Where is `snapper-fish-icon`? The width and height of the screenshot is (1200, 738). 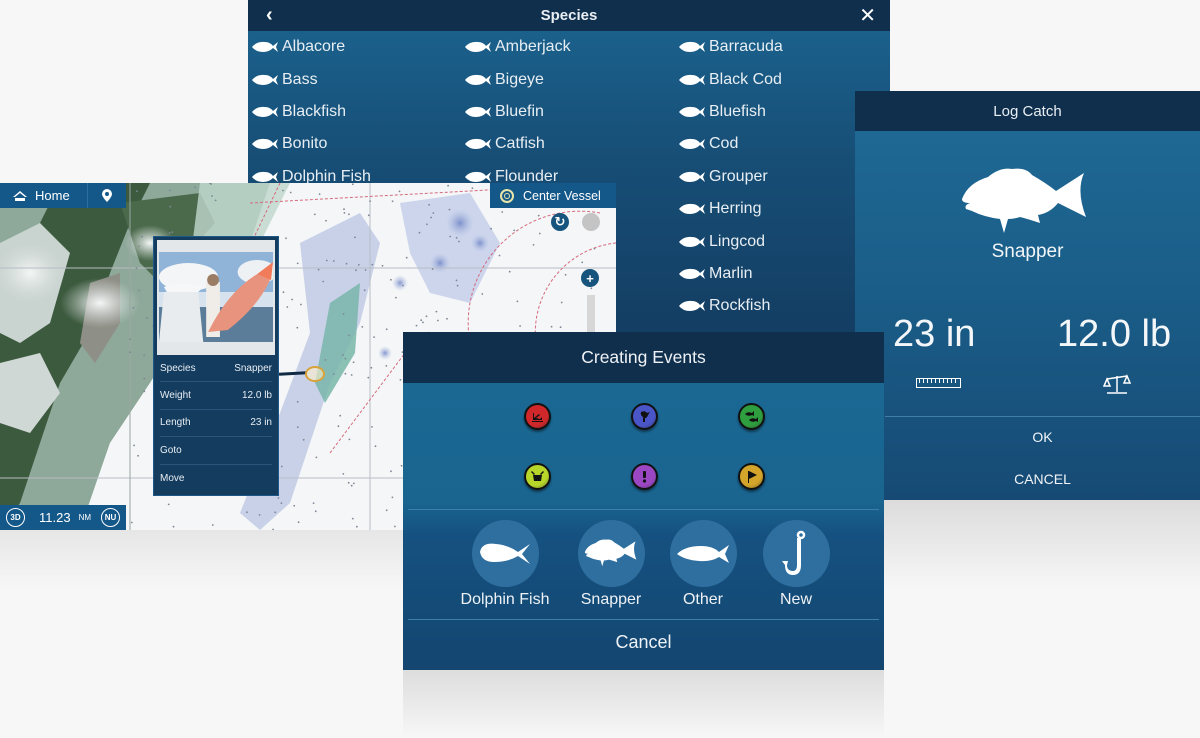 snapper-fish-icon is located at coordinates (1024, 200).